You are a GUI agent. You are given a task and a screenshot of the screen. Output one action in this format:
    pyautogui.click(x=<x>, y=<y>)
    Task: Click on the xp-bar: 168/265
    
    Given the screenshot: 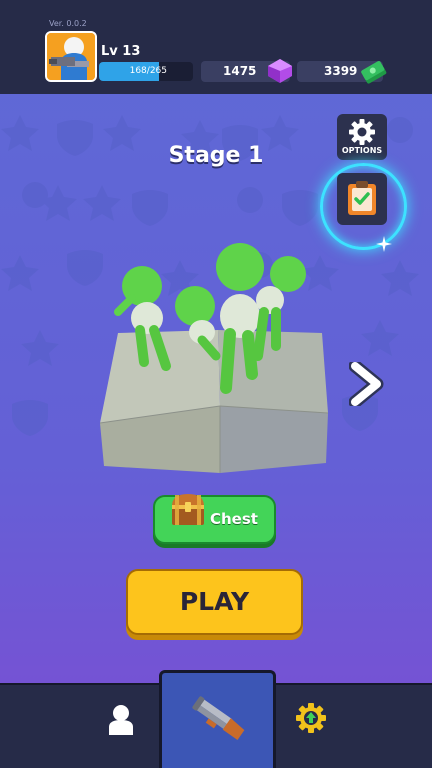 What is the action you would take?
    pyautogui.click(x=146, y=71)
    